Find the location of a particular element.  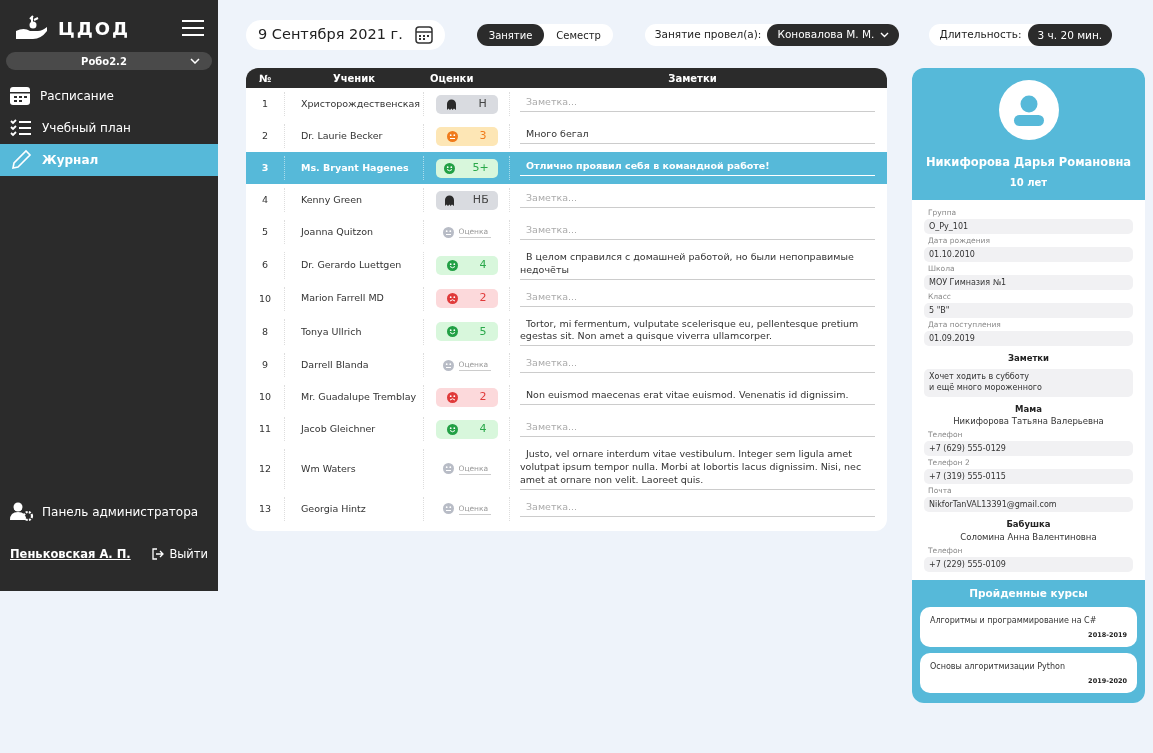

contact-name: Соломина Анна Валентиновна is located at coordinates (1028, 537).